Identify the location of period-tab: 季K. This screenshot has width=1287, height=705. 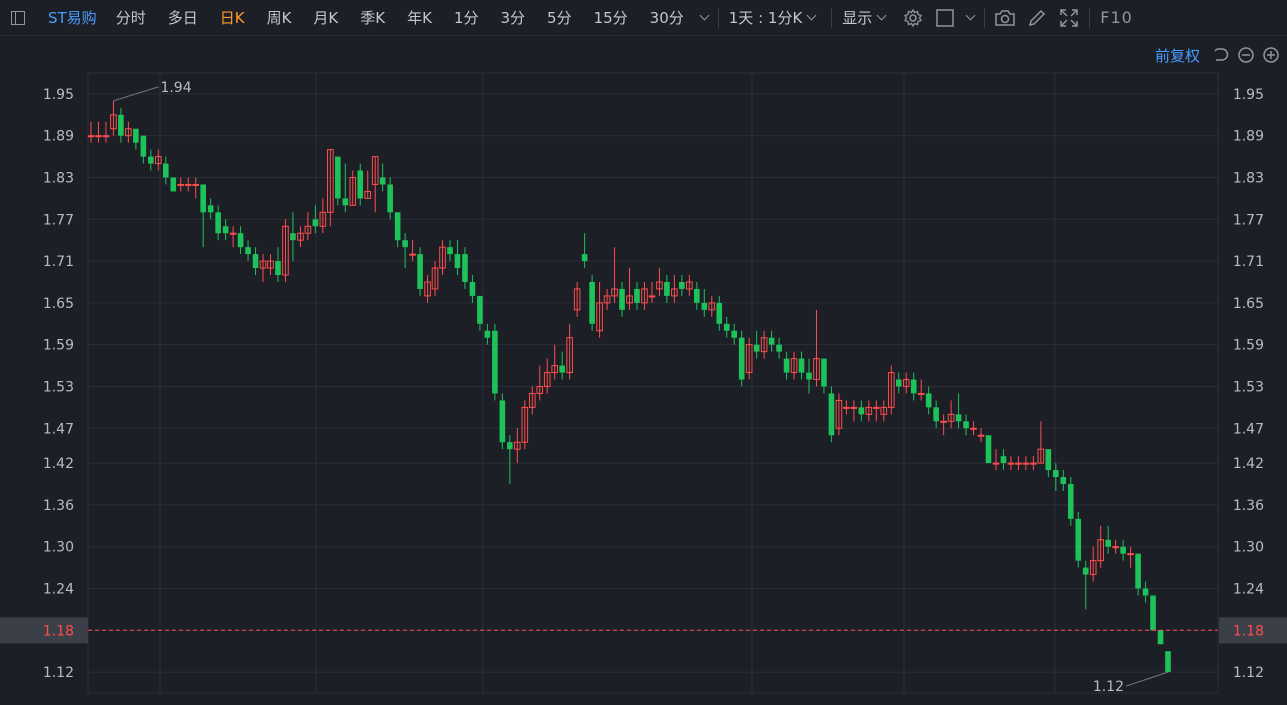
(372, 18).